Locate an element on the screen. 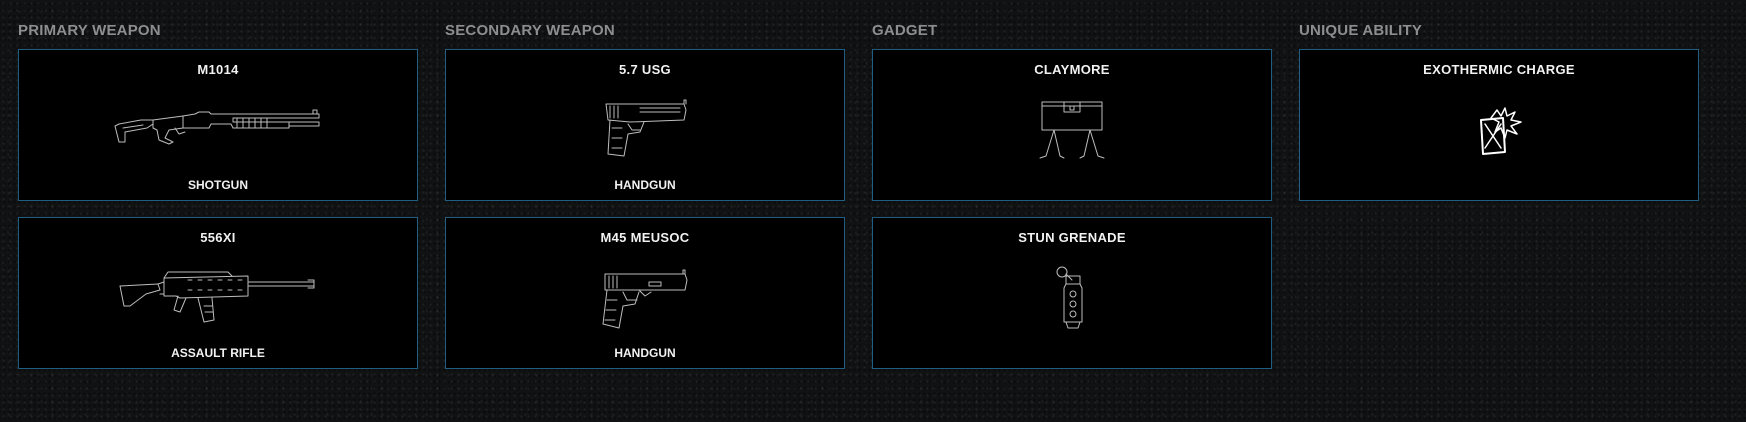 The height and width of the screenshot is (422, 1746). weapon-card-556xi: 556XI ASSAULT RIFLE is located at coordinates (218, 293).